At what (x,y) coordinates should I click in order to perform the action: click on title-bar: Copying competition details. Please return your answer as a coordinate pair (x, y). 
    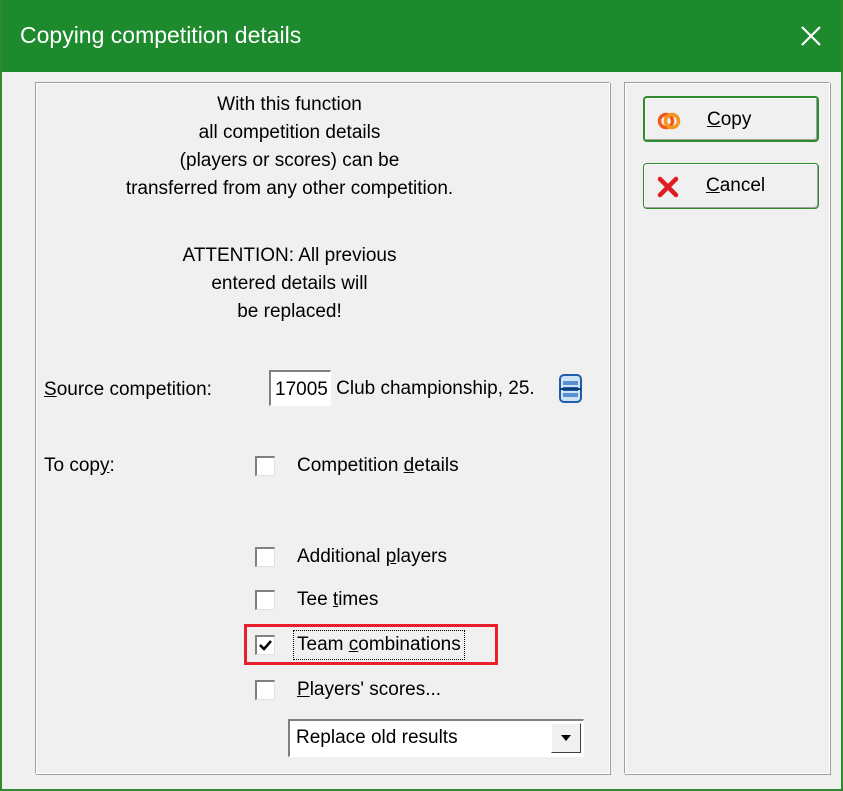
    Looking at the image, I should click on (421, 36).